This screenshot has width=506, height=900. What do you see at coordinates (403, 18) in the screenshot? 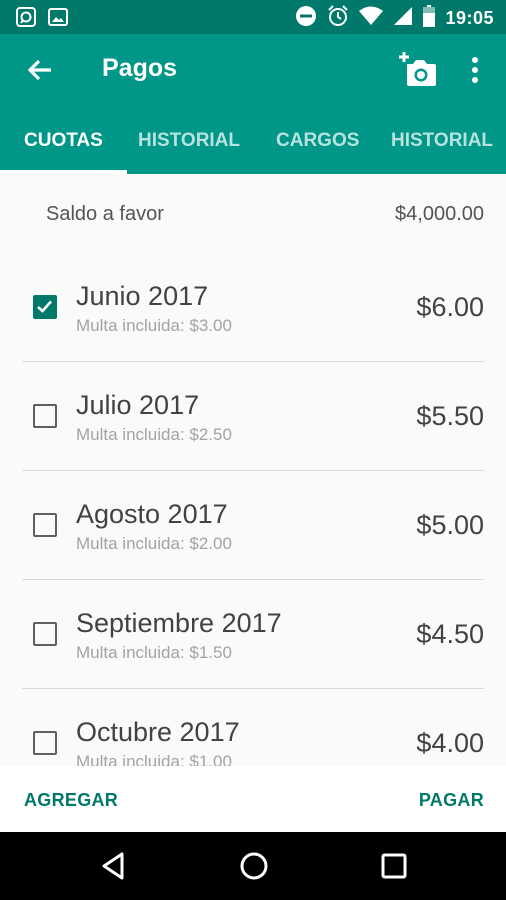
I see `signal-icon` at bounding box center [403, 18].